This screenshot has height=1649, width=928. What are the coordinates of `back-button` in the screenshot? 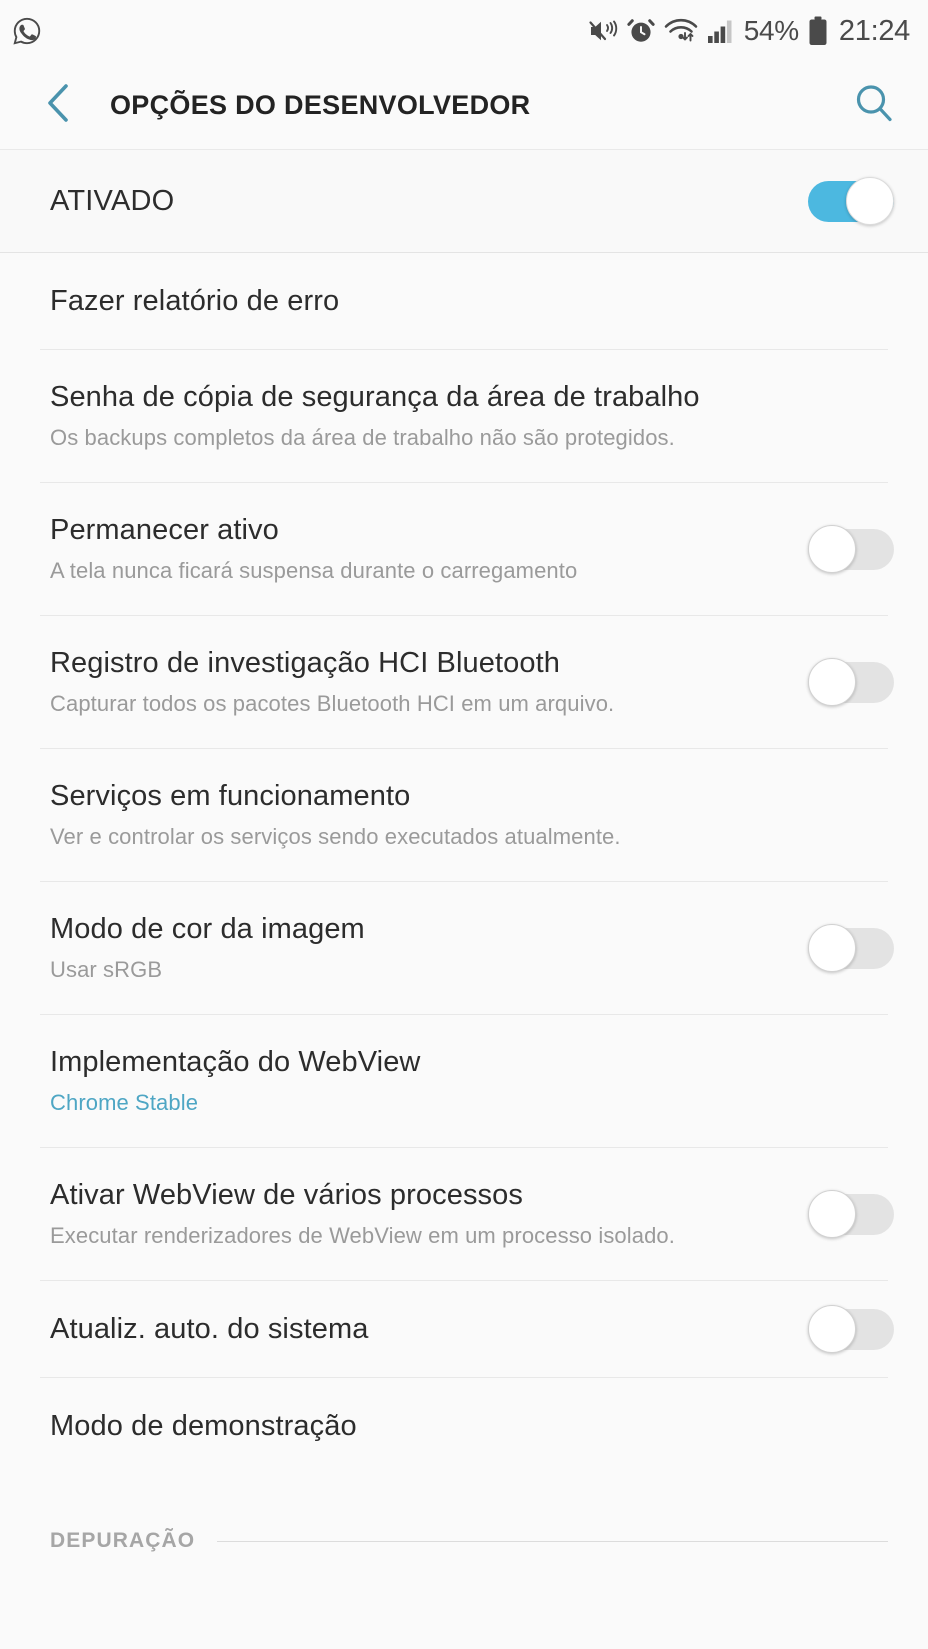 It's located at (58, 106).